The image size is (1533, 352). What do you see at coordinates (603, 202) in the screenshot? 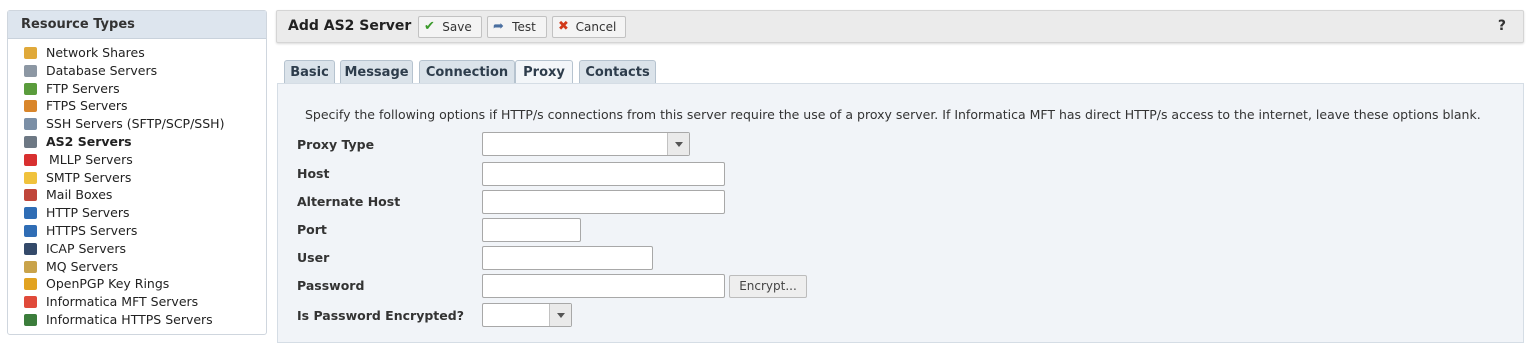
I see `alternate-host-input` at bounding box center [603, 202].